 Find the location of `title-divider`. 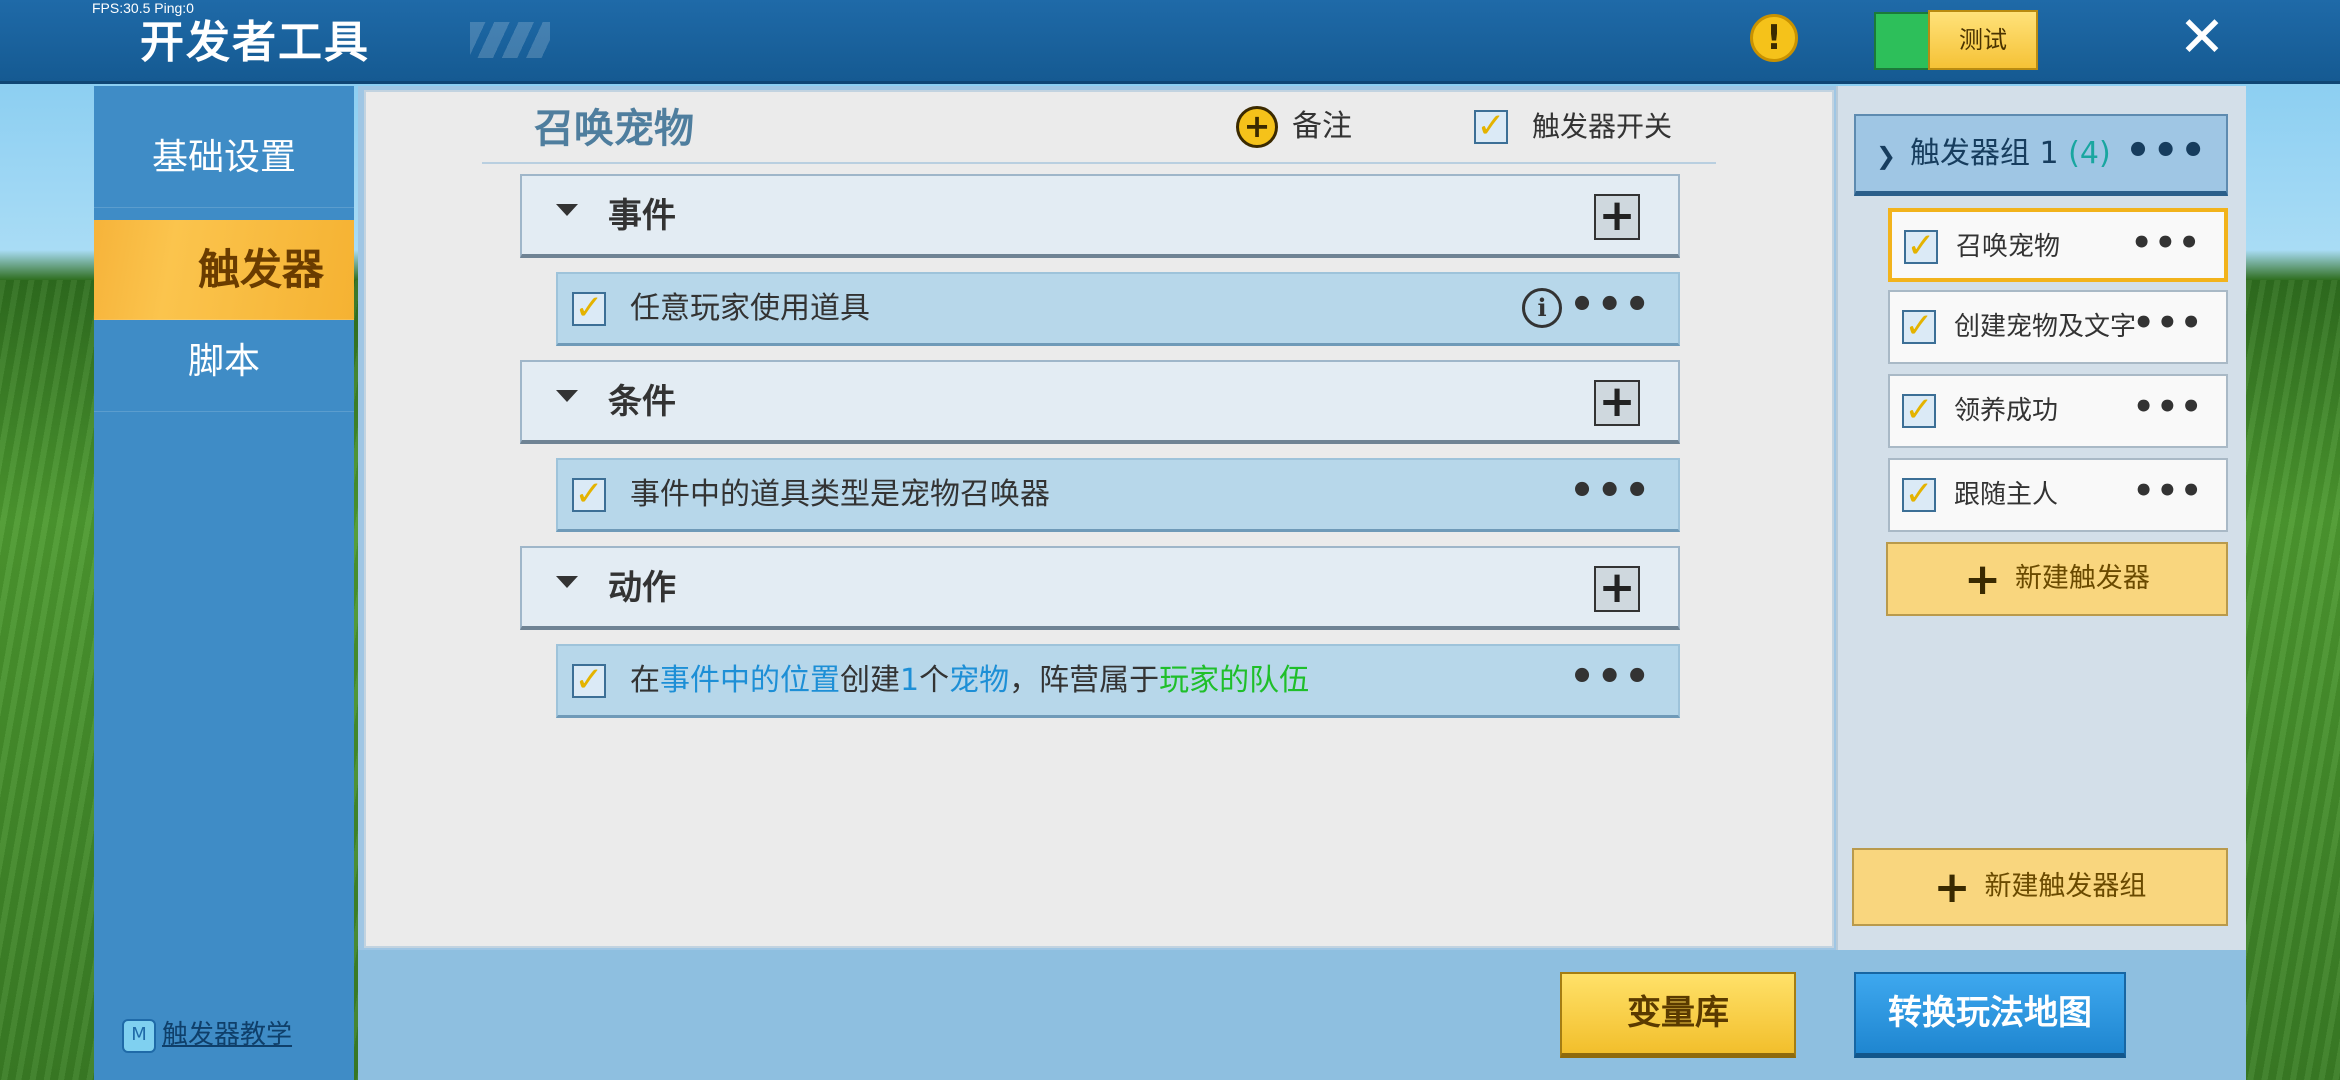

title-divider is located at coordinates (1099, 163).